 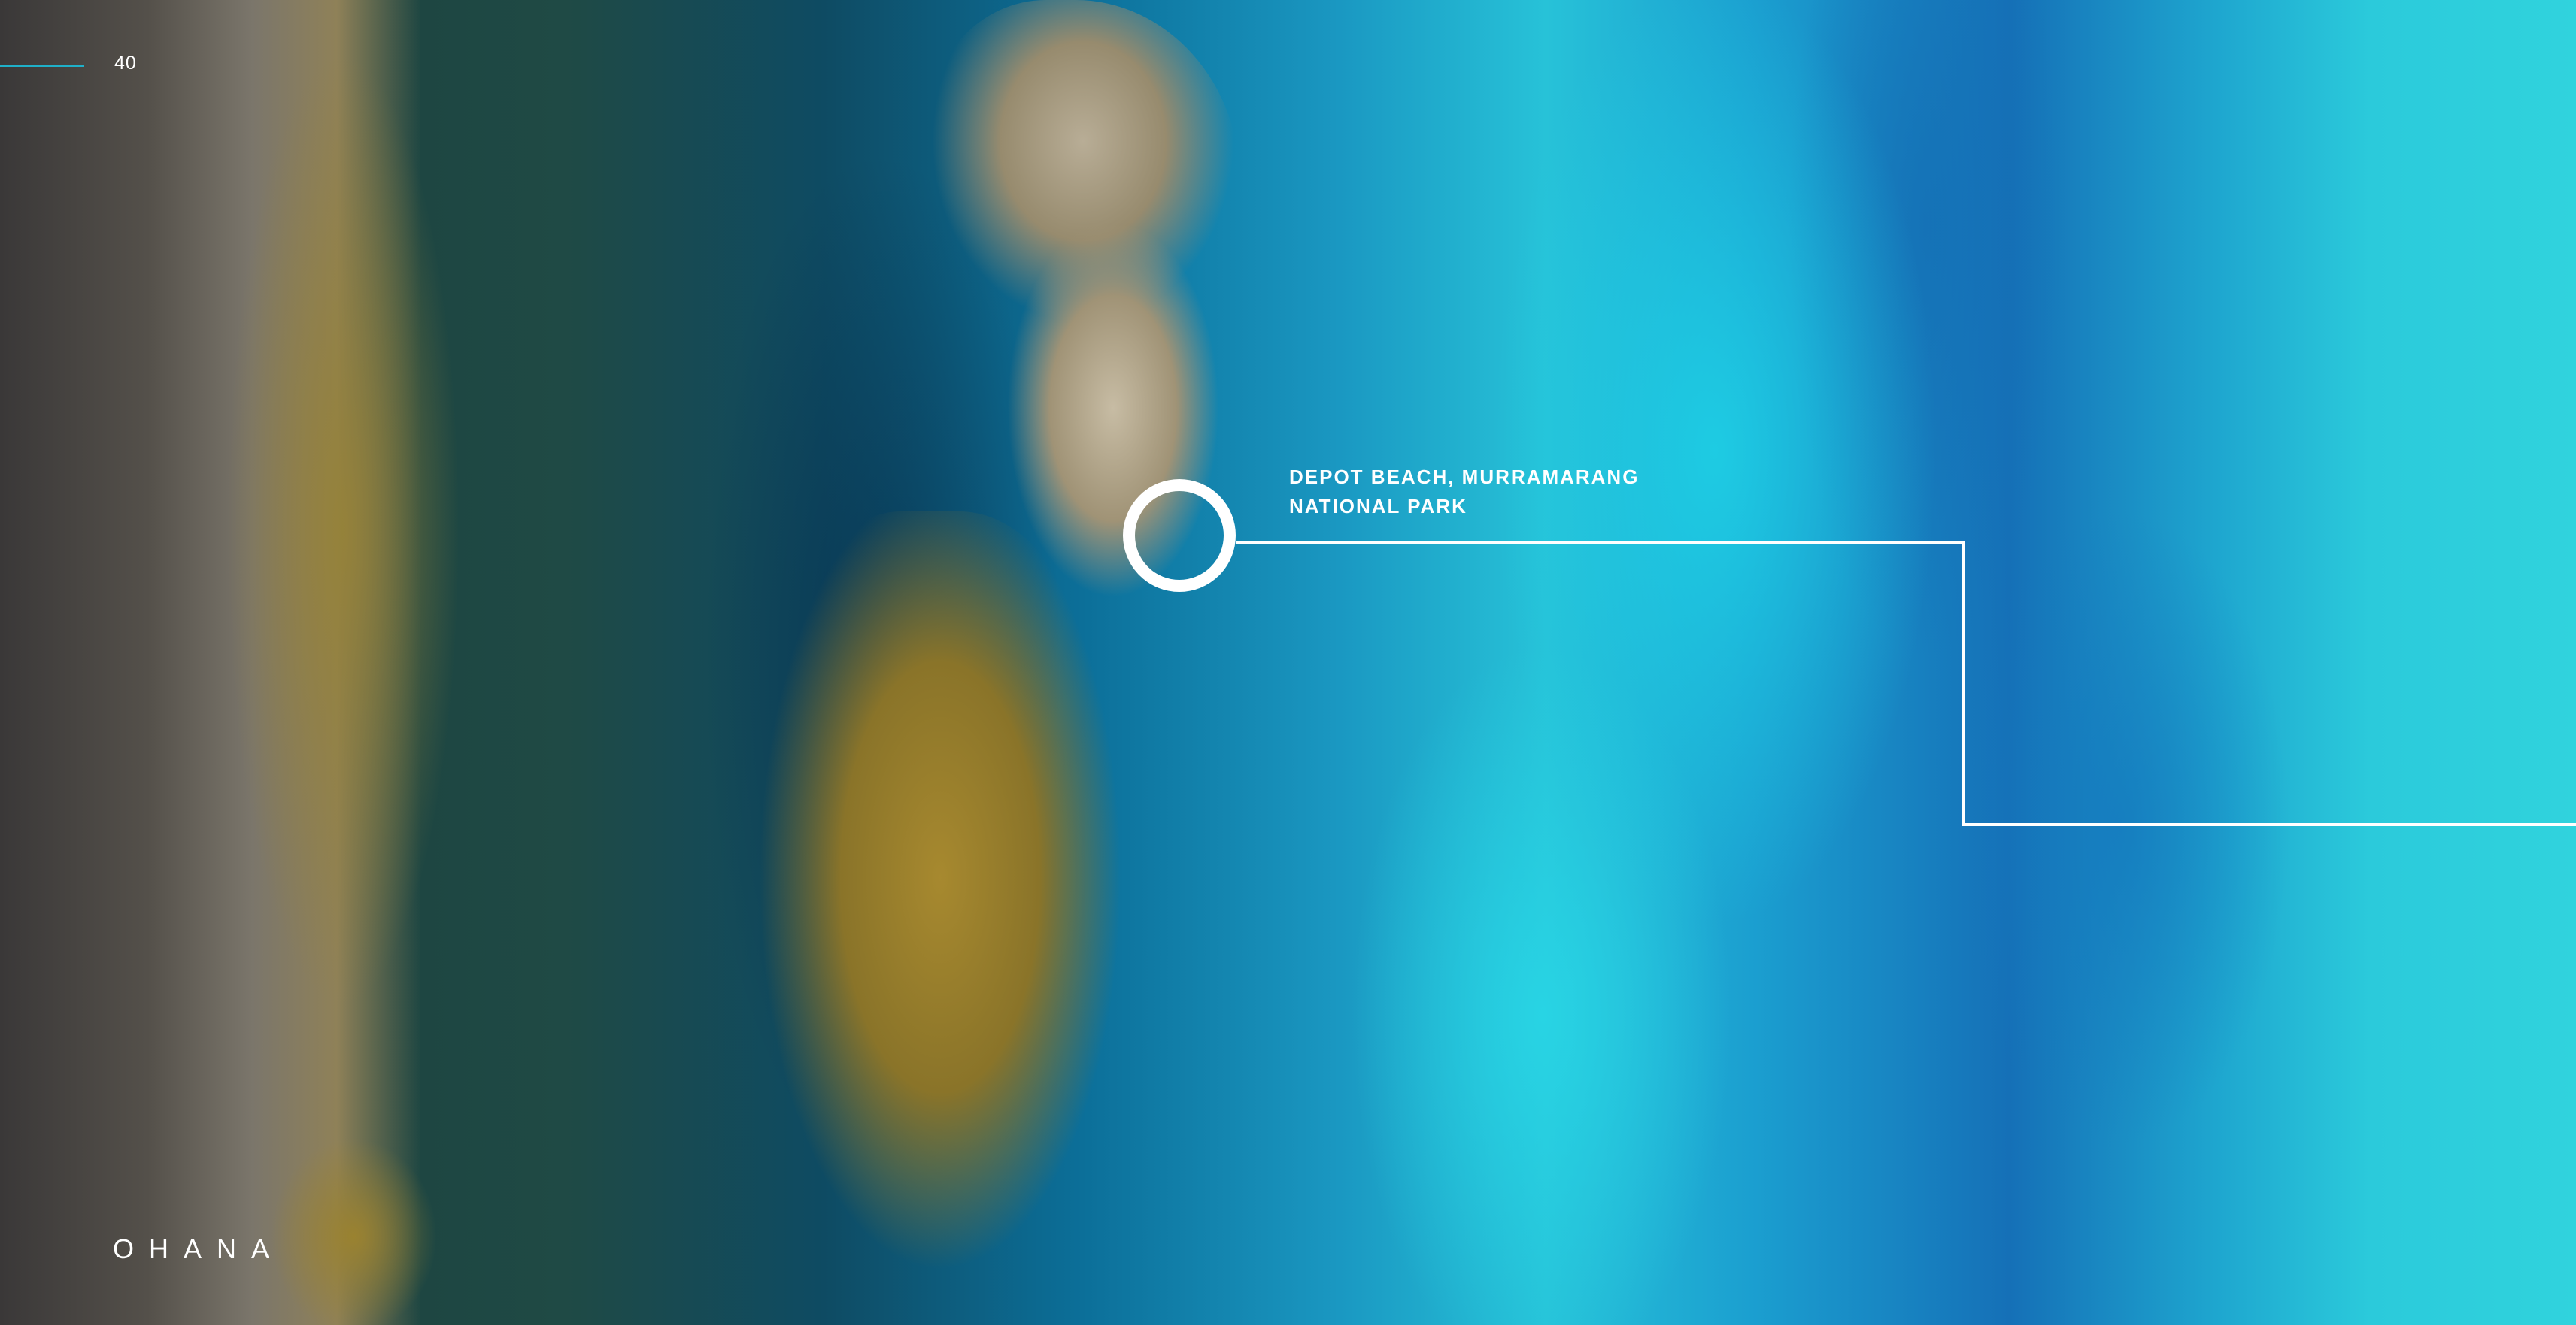 I want to click on header-rule, so click(x=42, y=66).